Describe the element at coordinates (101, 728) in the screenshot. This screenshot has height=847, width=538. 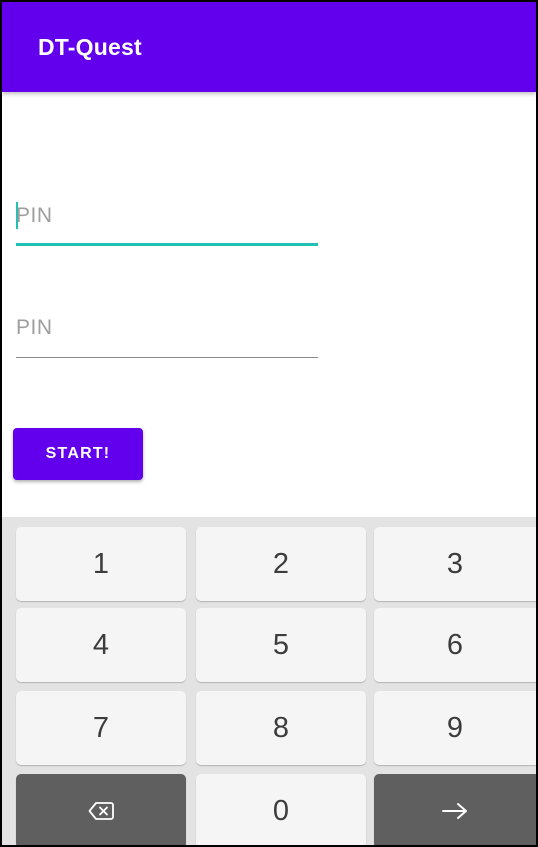
I see `key-7: 7` at that location.